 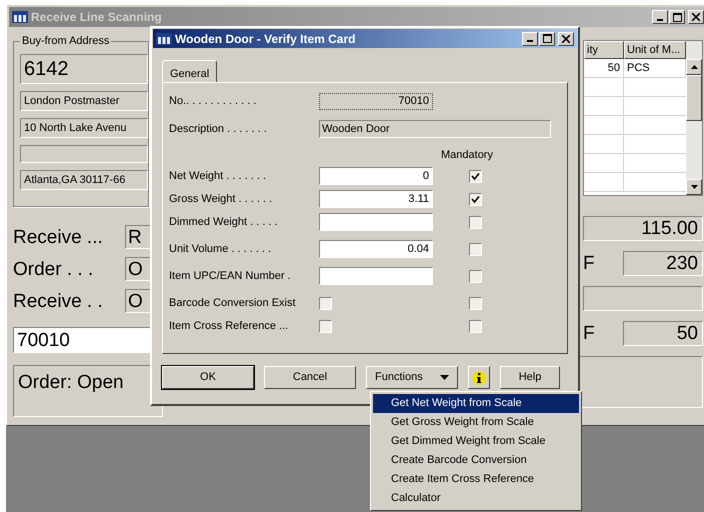 What do you see at coordinates (604, 68) in the screenshot?
I see `table-cell: 50` at bounding box center [604, 68].